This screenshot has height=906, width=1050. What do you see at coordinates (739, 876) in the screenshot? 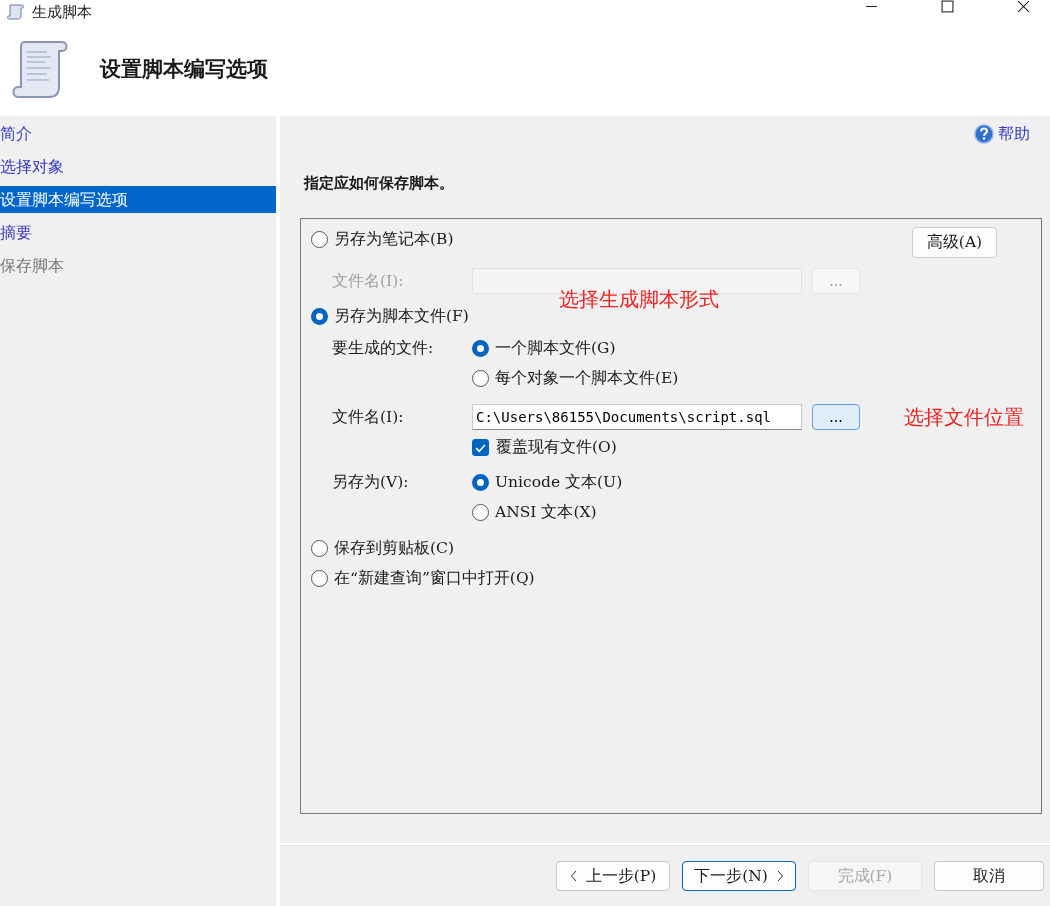
I see `next-button: 下一步(N)` at bounding box center [739, 876].